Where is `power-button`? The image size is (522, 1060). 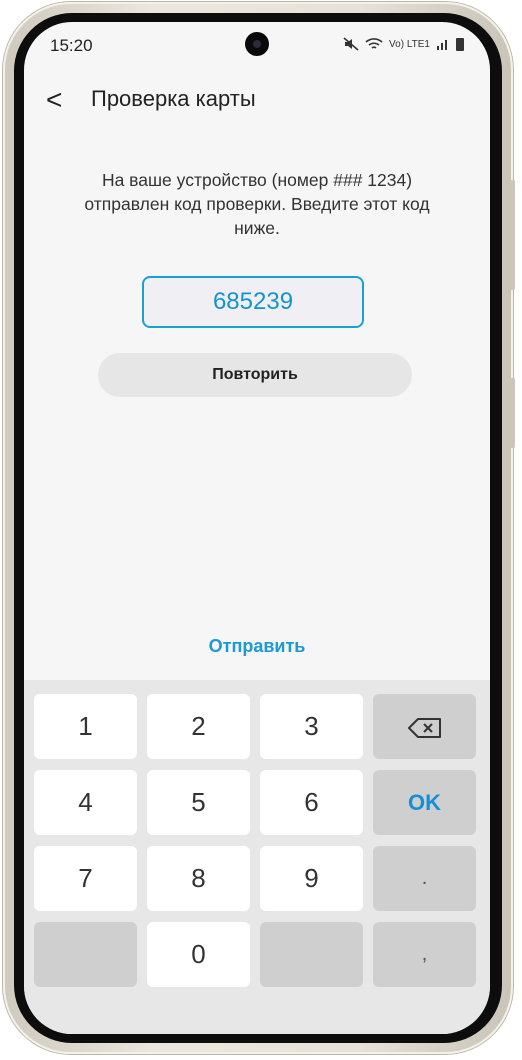 power-button is located at coordinates (512, 413).